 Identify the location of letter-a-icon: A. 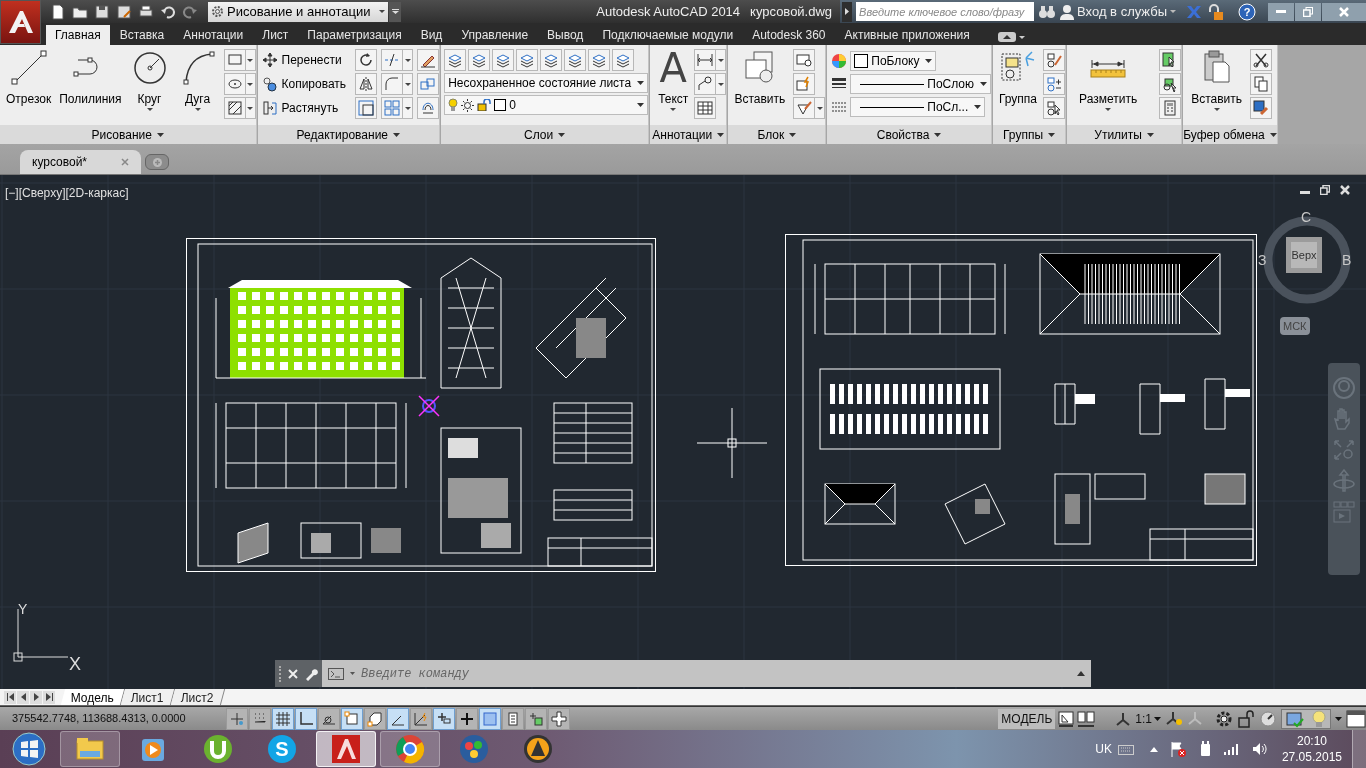
(673, 68).